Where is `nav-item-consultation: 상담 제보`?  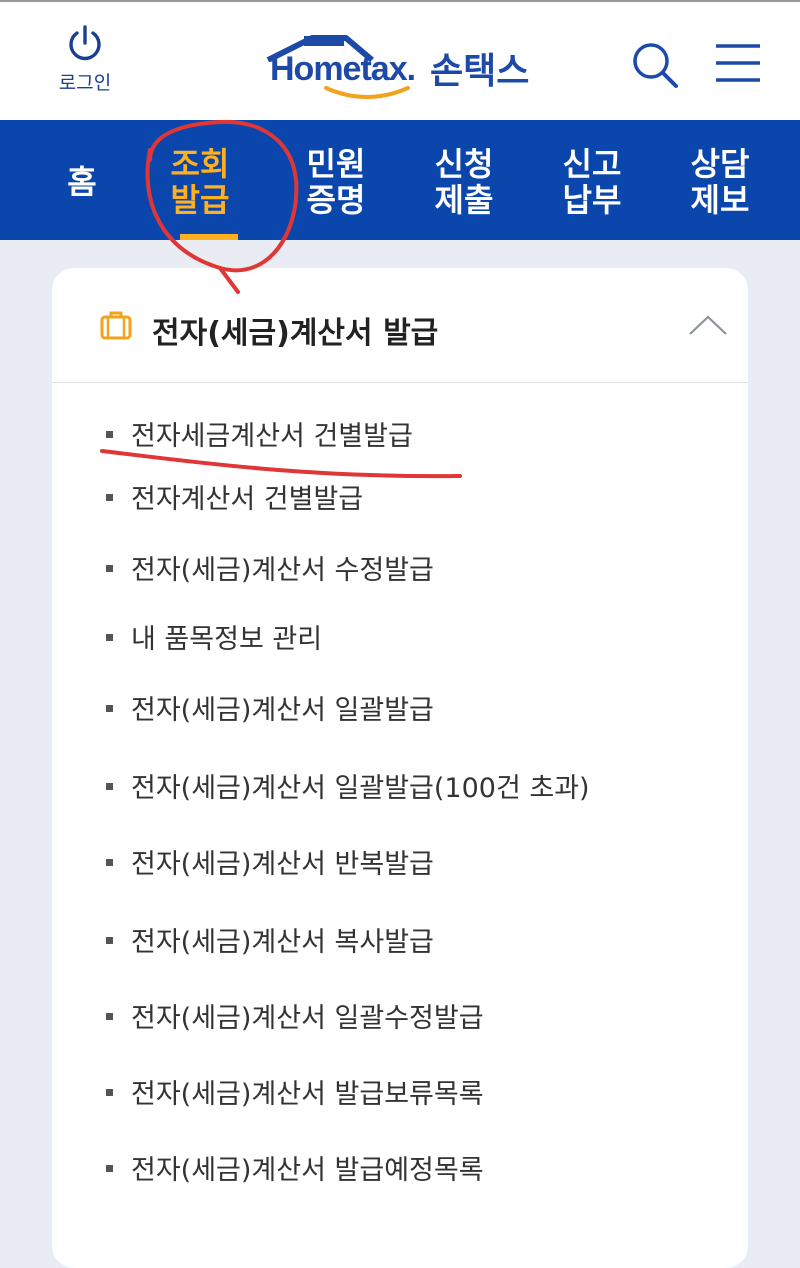
nav-item-consultation: 상담 제보 is located at coordinates (720, 180).